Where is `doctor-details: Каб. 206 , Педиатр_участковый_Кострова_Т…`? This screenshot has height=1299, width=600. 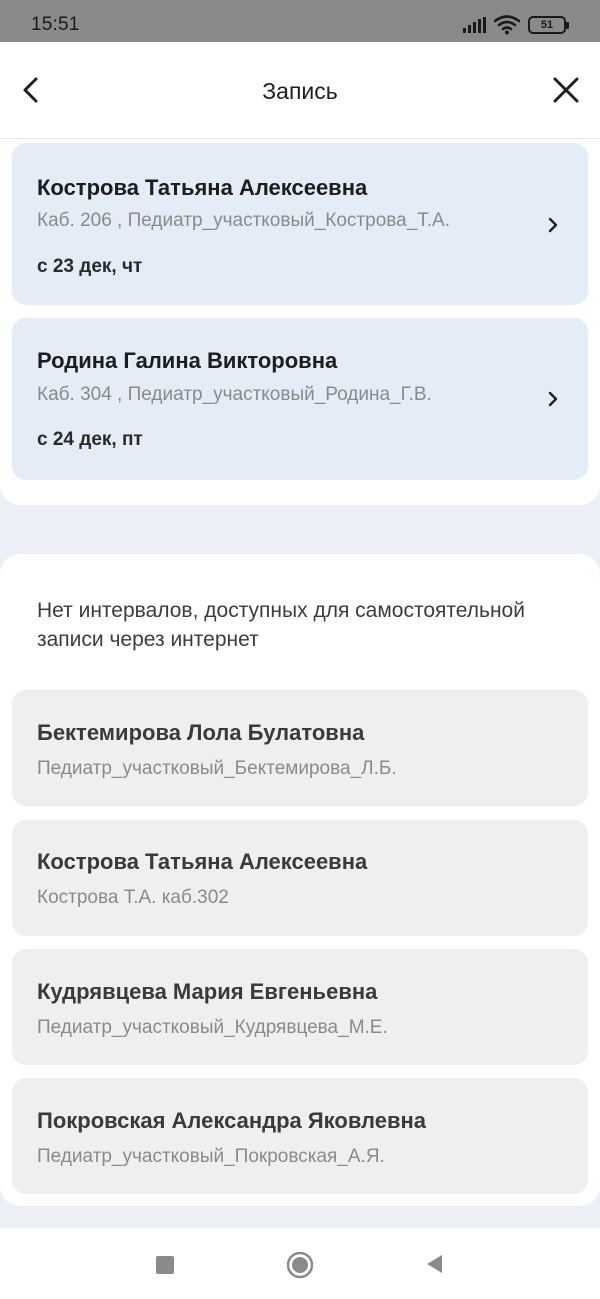
doctor-details: Каб. 206 , Педиатр_участковый_Кострова_Т… is located at coordinates (244, 220).